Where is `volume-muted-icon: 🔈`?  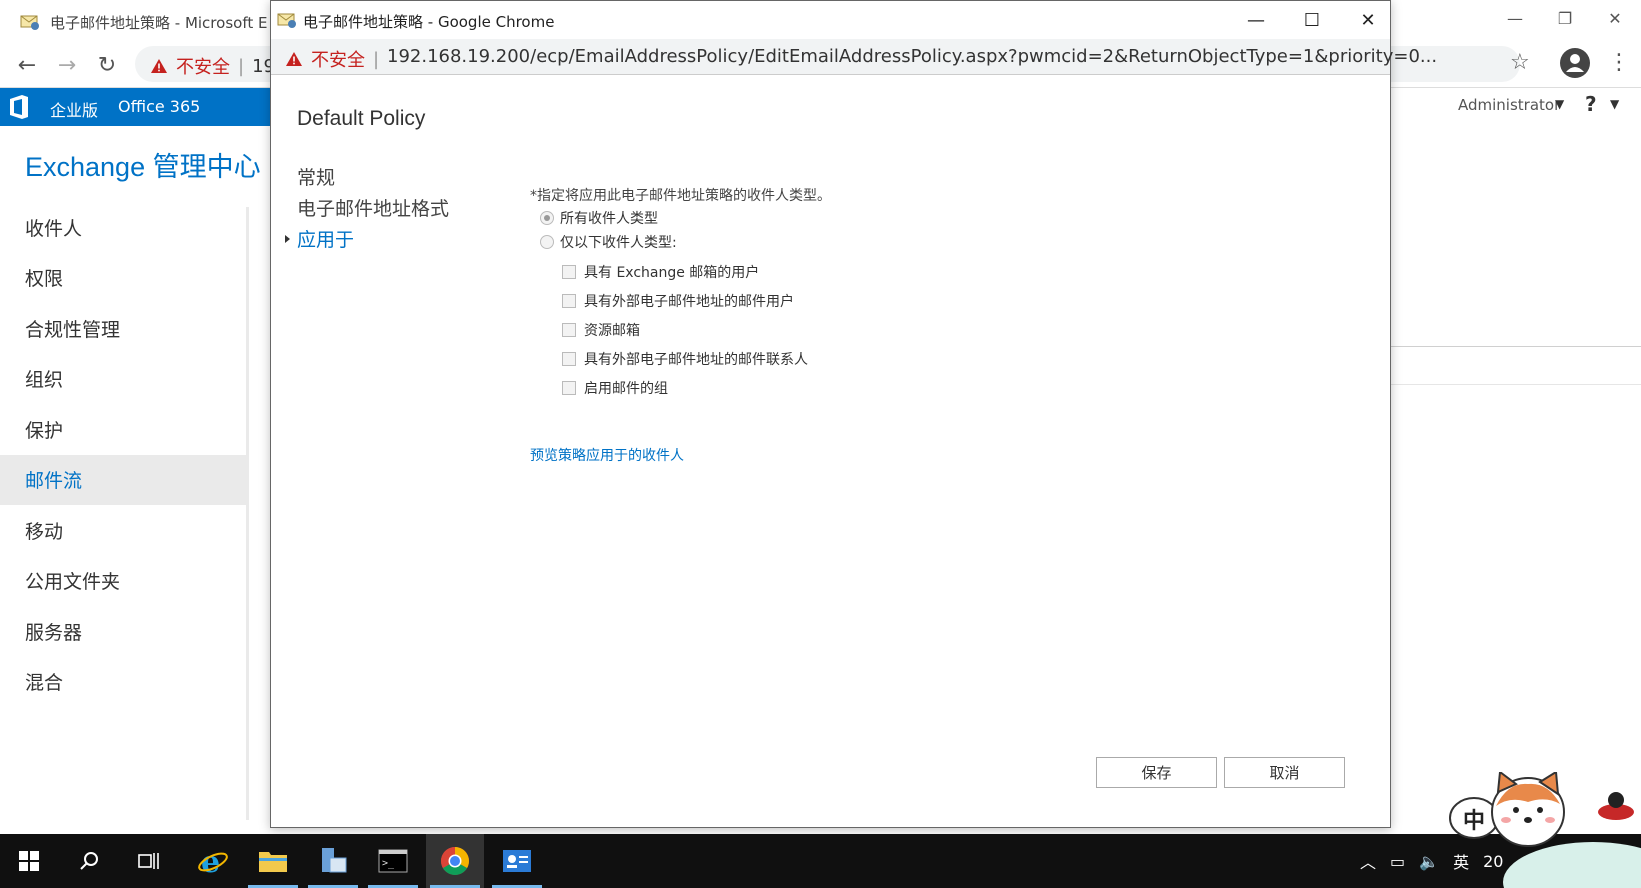
volume-muted-icon: 🔈 is located at coordinates (1429, 861).